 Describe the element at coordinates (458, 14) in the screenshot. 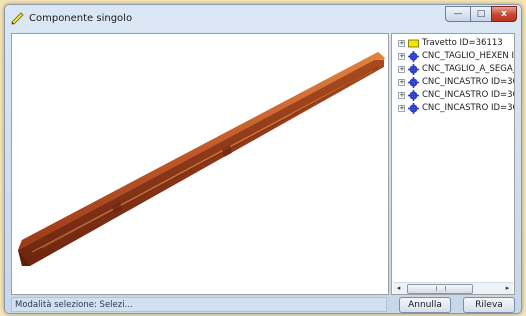

I see `minimize-button: —` at that location.